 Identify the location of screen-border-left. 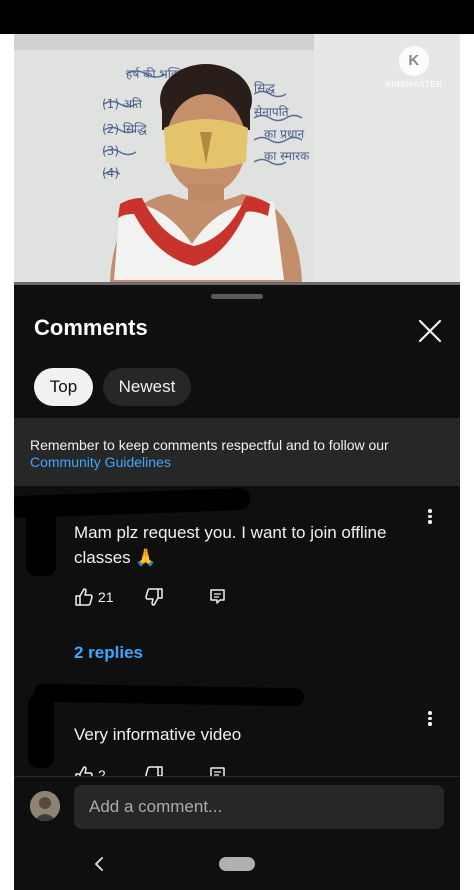
(7, 462).